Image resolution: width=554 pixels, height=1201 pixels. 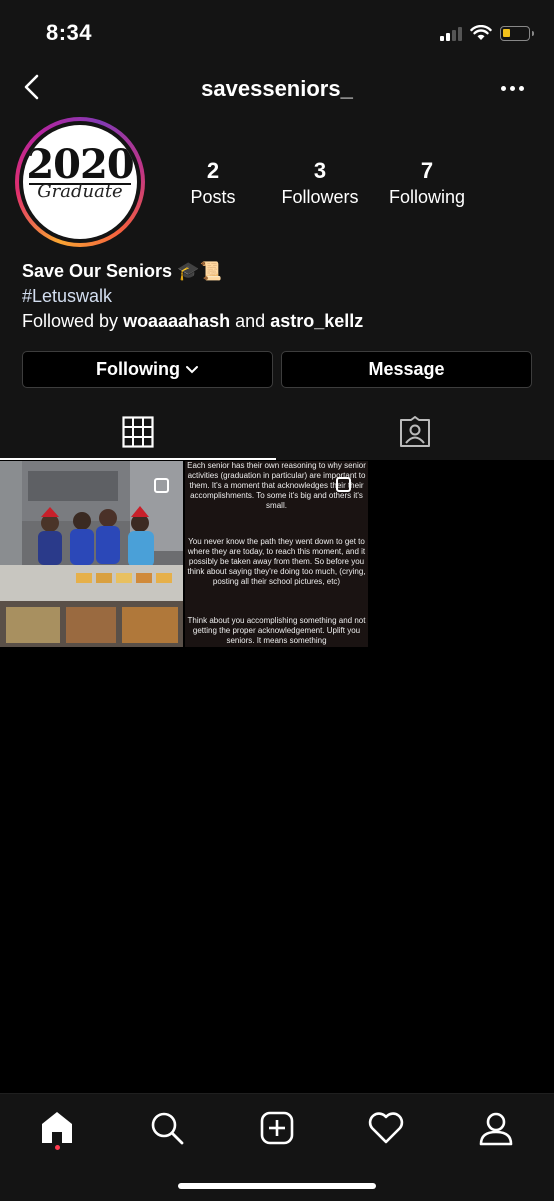 I want to click on status-time: 8:34, so click(x=69, y=32).